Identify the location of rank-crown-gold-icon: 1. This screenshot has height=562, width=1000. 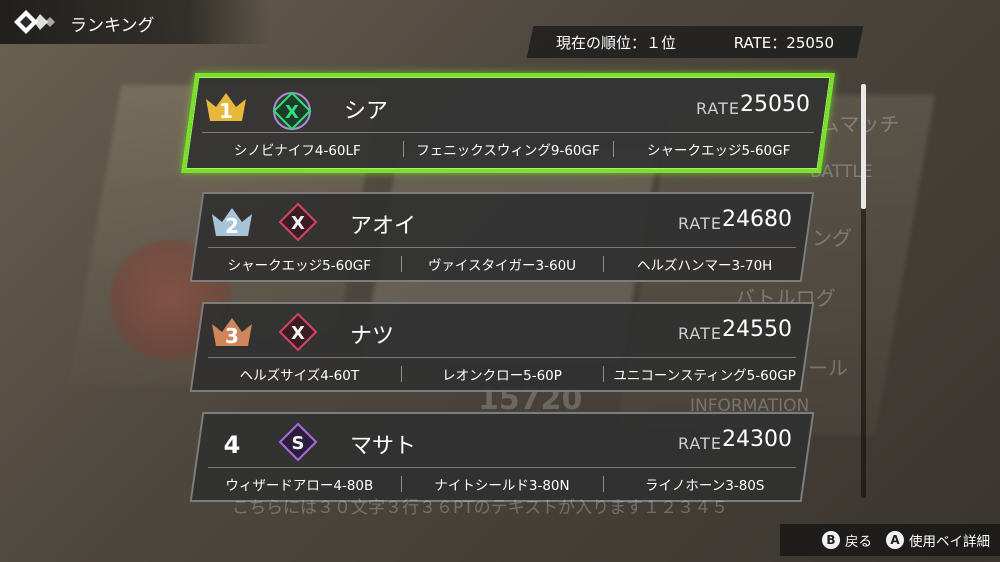
(226, 108).